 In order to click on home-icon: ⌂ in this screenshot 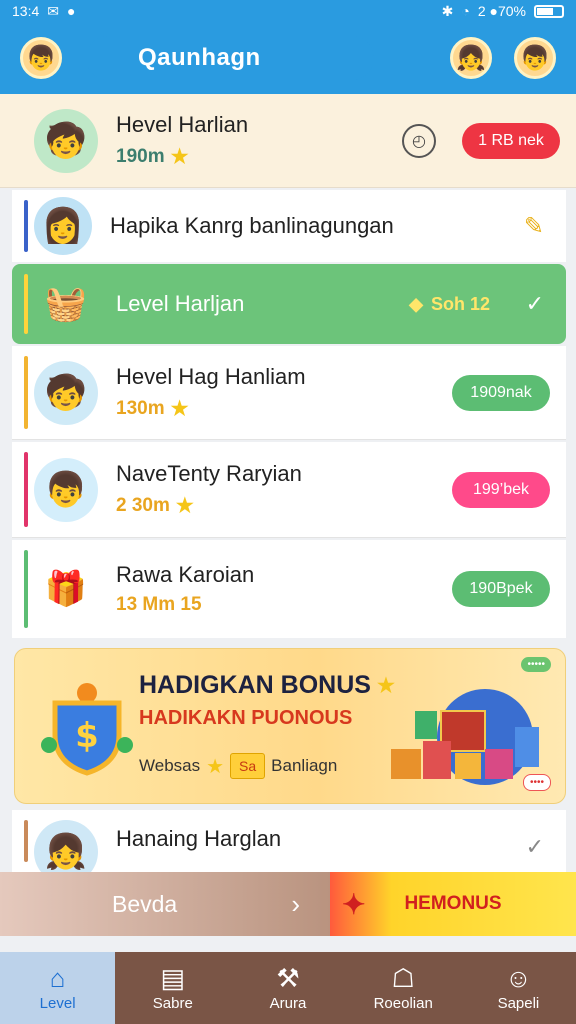, I will do `click(57, 977)`.